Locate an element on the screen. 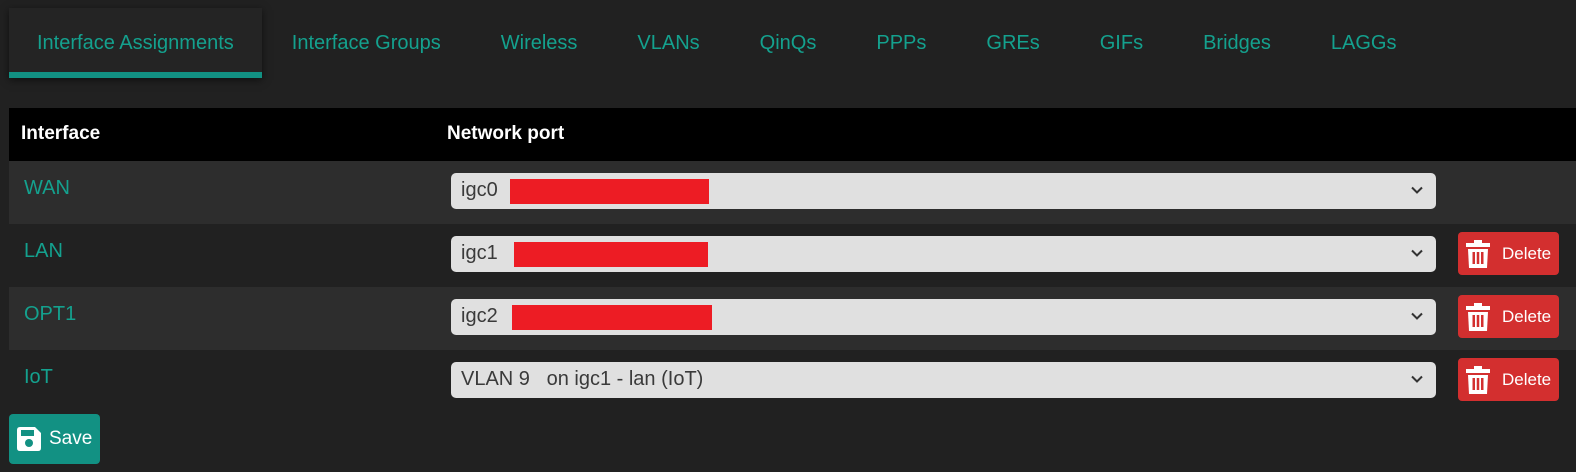 Image resolution: width=1576 pixels, height=472 pixels. delete-button-iot: Delete is located at coordinates (1508, 379).